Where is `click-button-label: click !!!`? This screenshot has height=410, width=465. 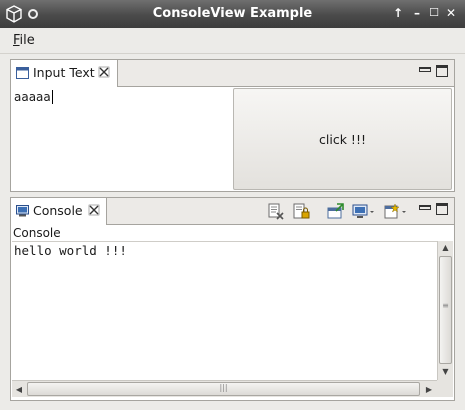
click-button-label: click !!! is located at coordinates (342, 139).